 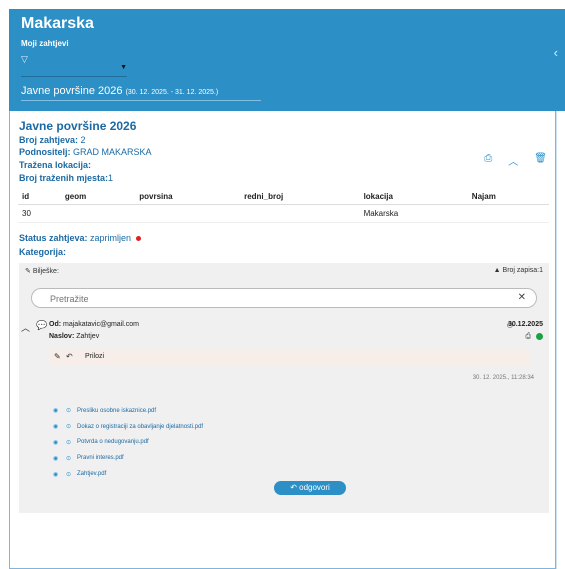 I want to click on note-subject: Naslov: Zahtjev, so click(x=74, y=336).